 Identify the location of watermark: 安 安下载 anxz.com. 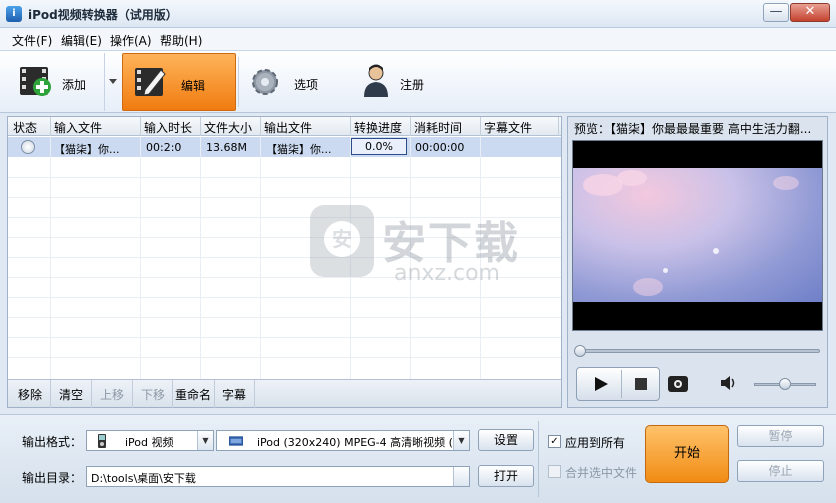
(420, 250).